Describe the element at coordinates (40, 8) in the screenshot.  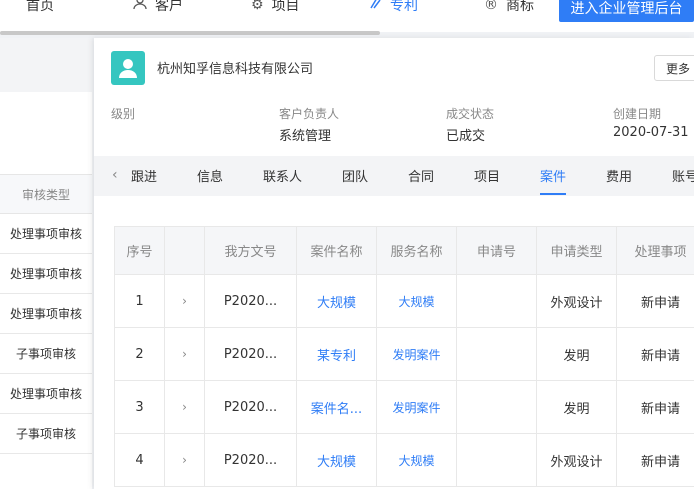
I see `nav-item-home: 首页` at that location.